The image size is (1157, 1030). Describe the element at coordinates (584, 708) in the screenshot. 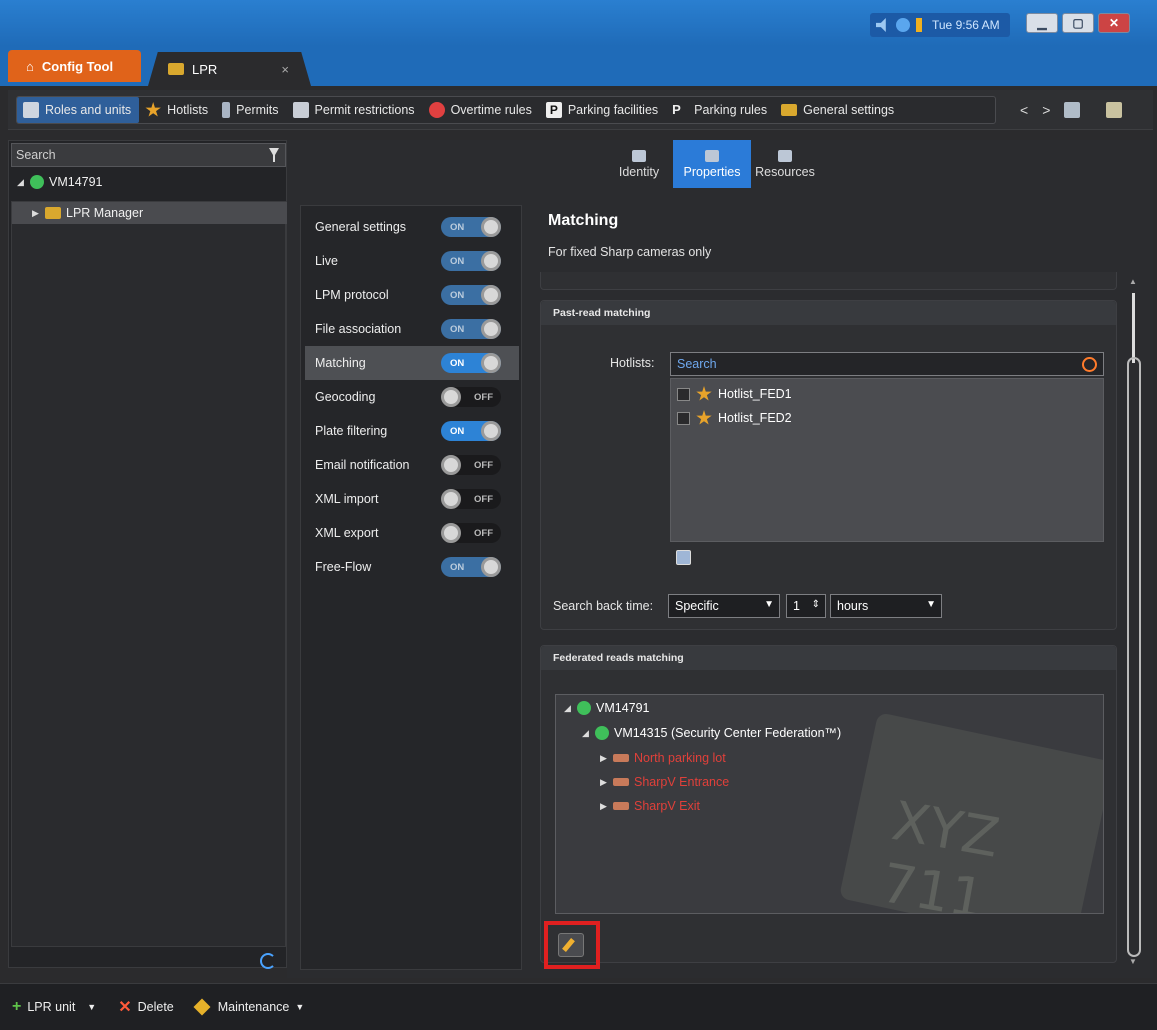

I see `server-globe-icon` at that location.